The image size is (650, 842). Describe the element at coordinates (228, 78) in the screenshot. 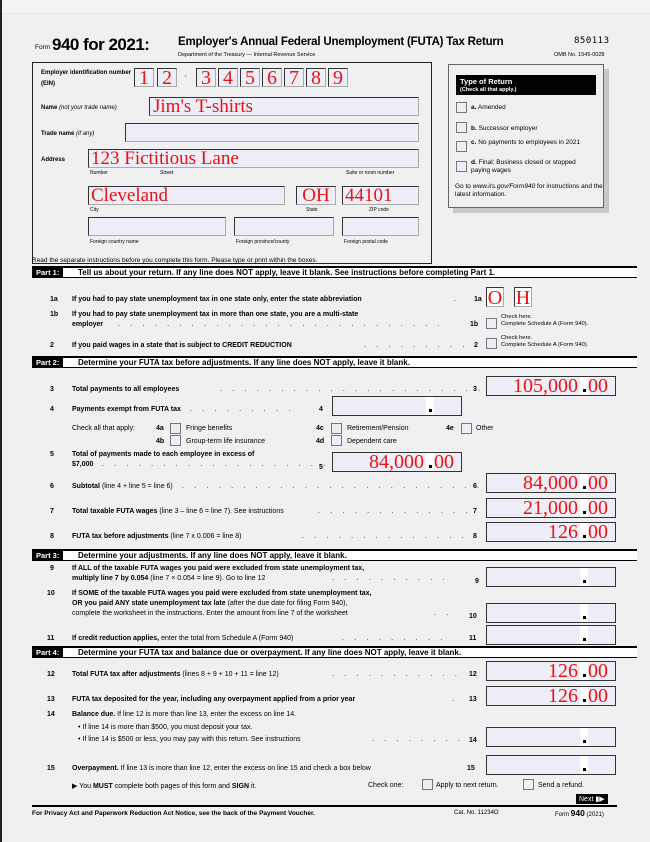

I see `ein-digit-4: 4` at that location.